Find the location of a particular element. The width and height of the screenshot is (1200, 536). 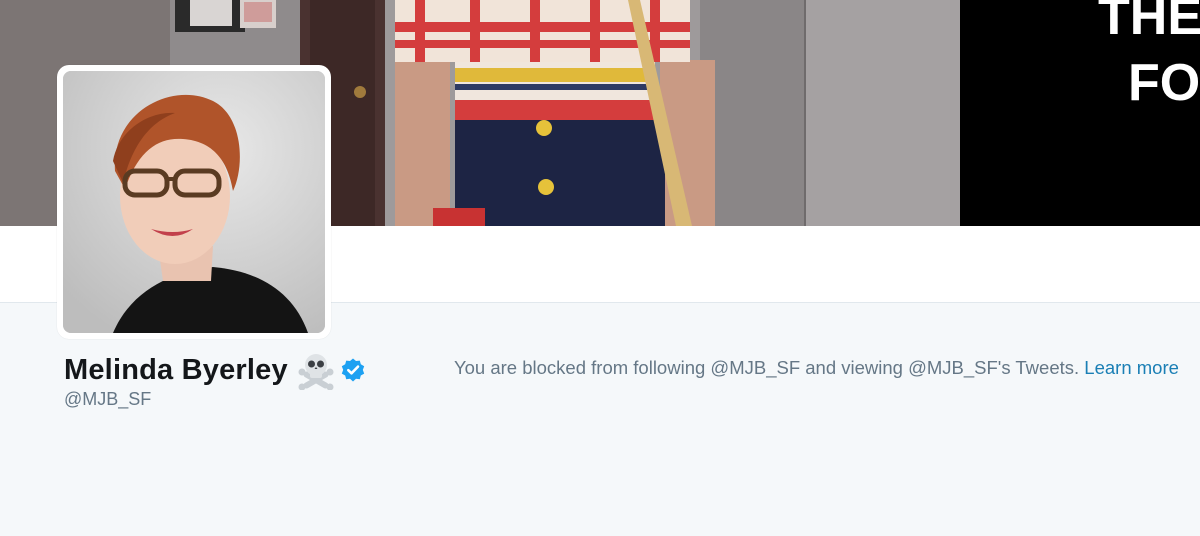

verified-badge-icon is located at coordinates (353, 370).